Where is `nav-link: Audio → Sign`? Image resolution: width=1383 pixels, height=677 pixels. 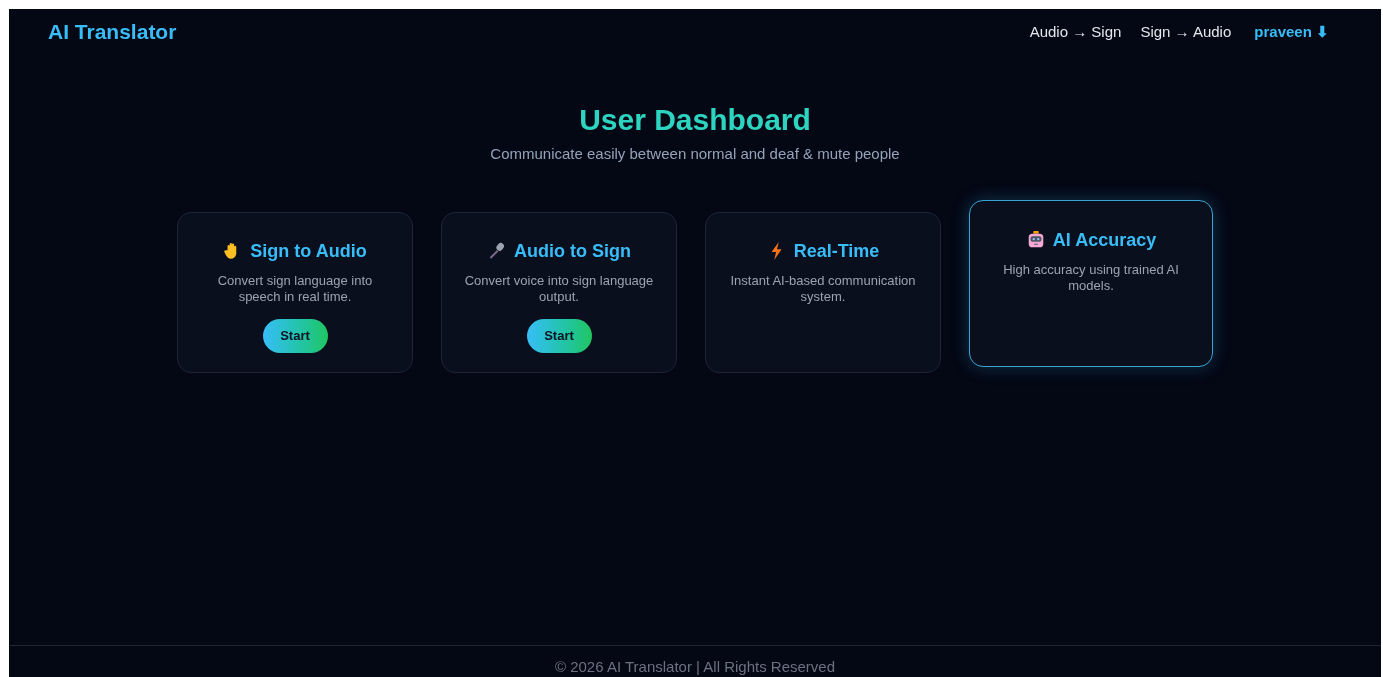 nav-link: Audio → Sign is located at coordinates (1075, 32).